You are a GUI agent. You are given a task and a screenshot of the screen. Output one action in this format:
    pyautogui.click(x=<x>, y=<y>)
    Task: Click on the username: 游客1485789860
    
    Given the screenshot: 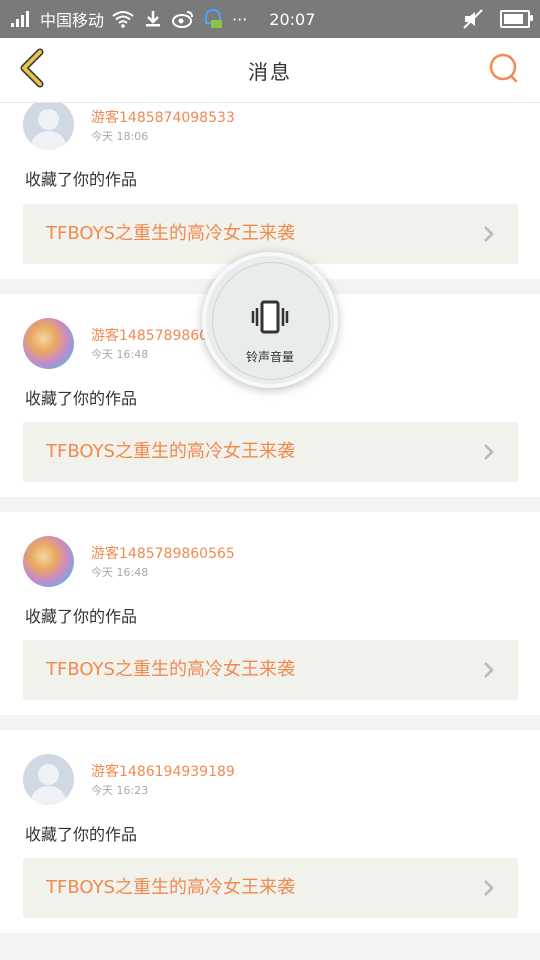 What is the action you would take?
    pyautogui.click(x=149, y=335)
    